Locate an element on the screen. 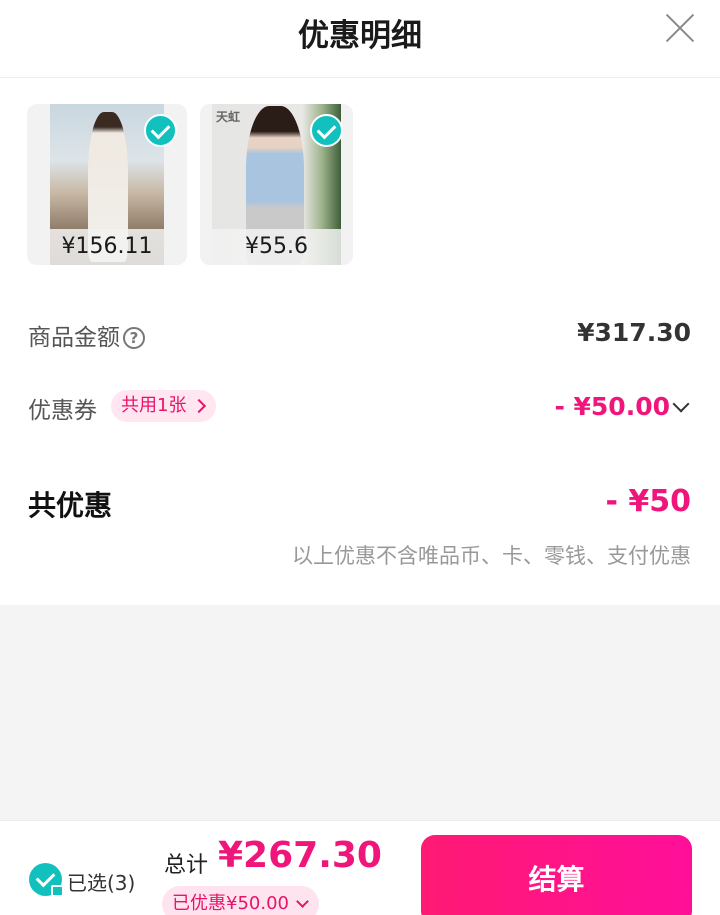 This screenshot has width=720, height=915. sheet-header: 优惠明细 is located at coordinates (360, 39).